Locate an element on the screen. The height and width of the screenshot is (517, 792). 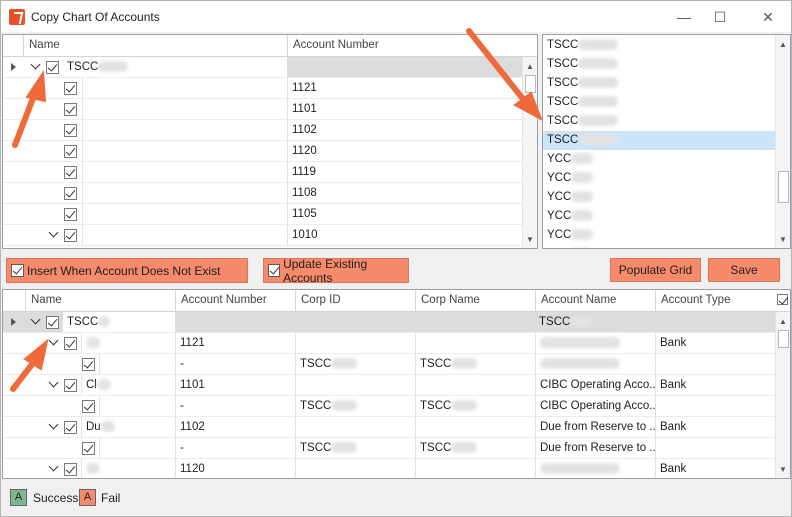
annotation-arrow-list is located at coordinates (496, 65).